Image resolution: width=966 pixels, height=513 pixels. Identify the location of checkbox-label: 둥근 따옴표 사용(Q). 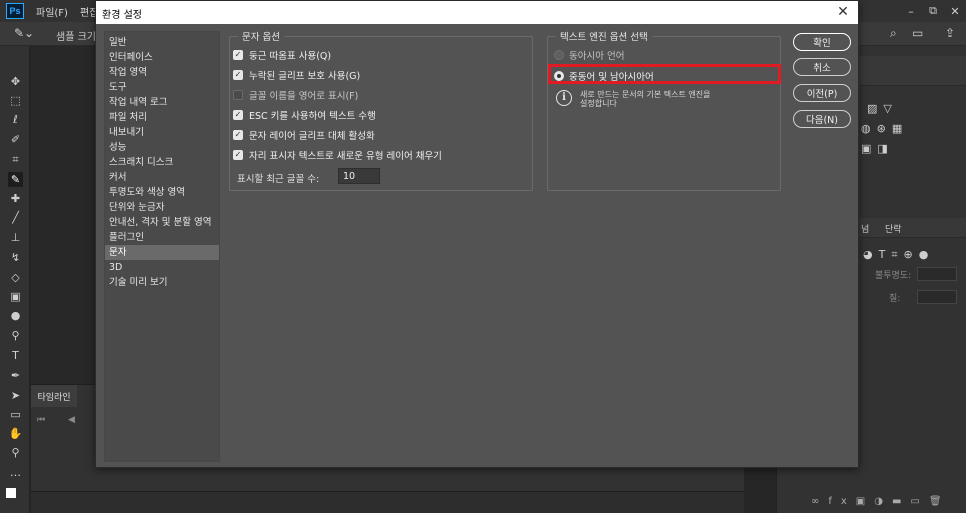
(290, 56).